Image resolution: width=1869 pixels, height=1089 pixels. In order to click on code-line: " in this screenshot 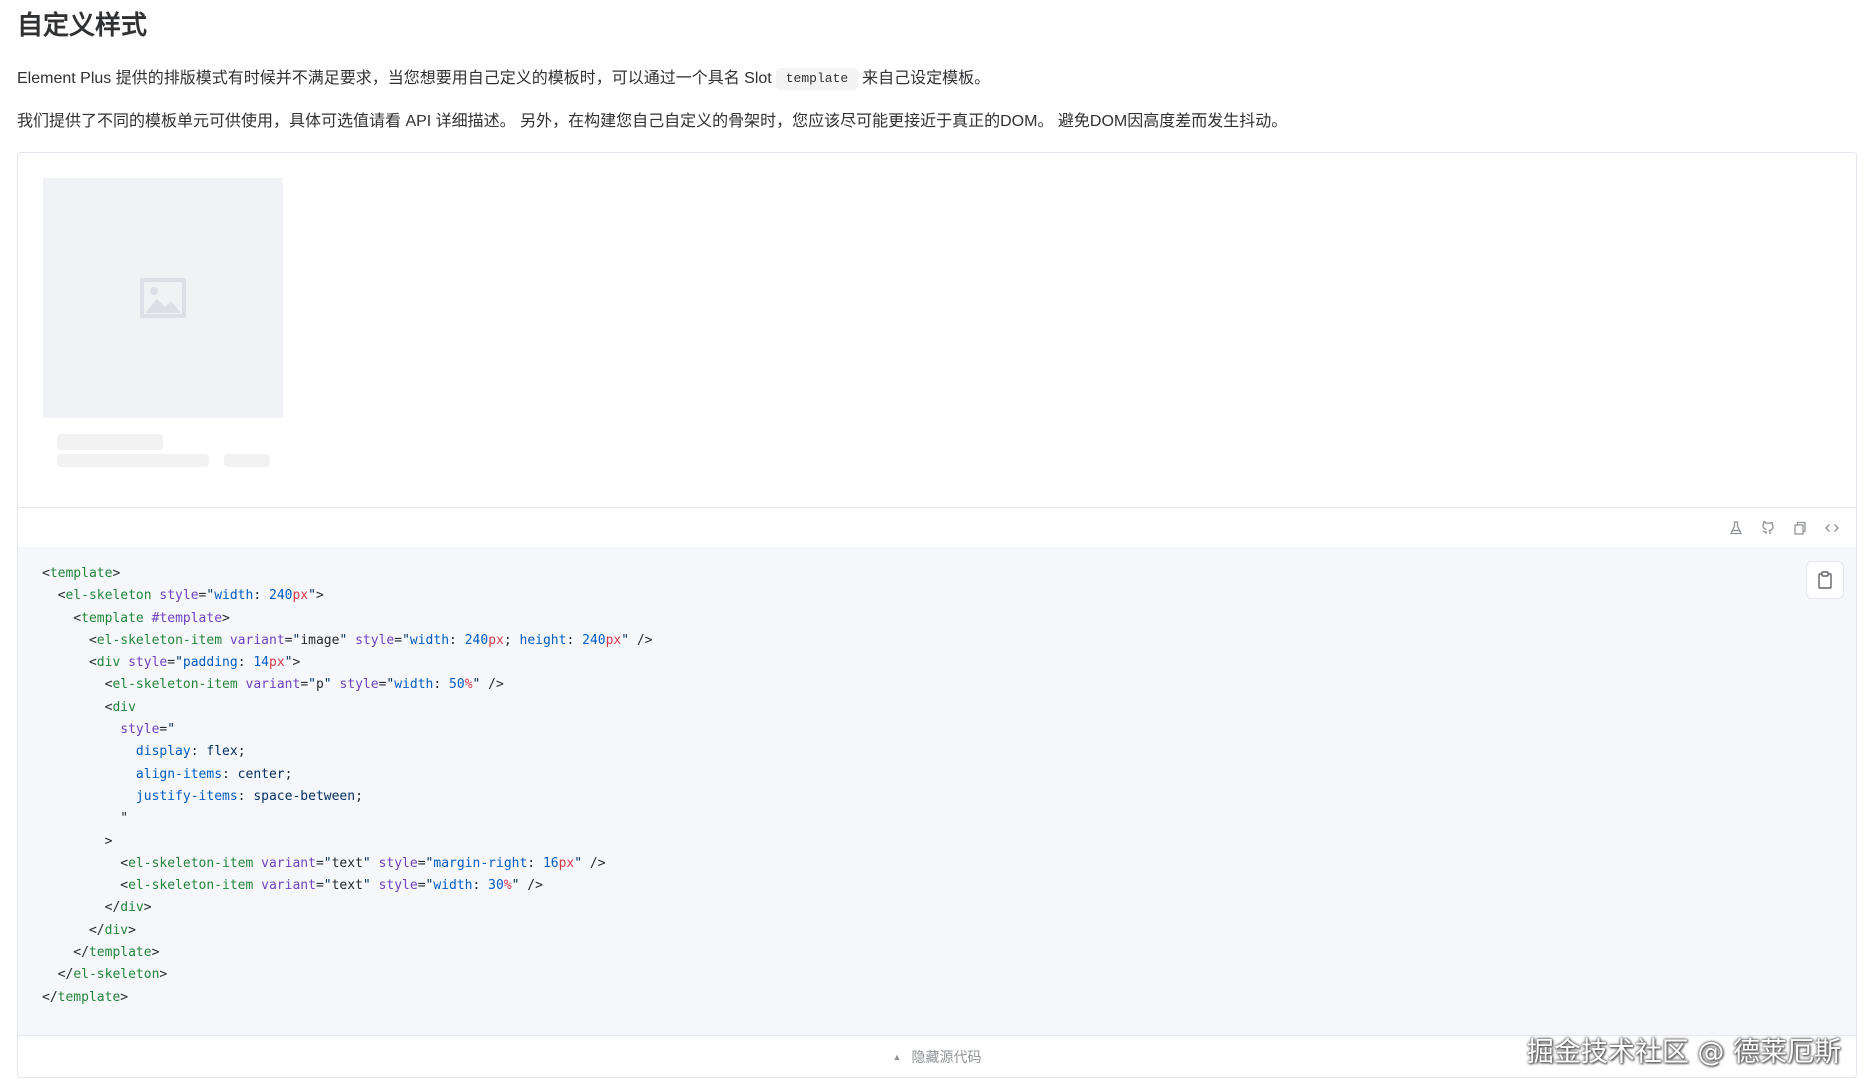, I will do `click(85, 819)`.